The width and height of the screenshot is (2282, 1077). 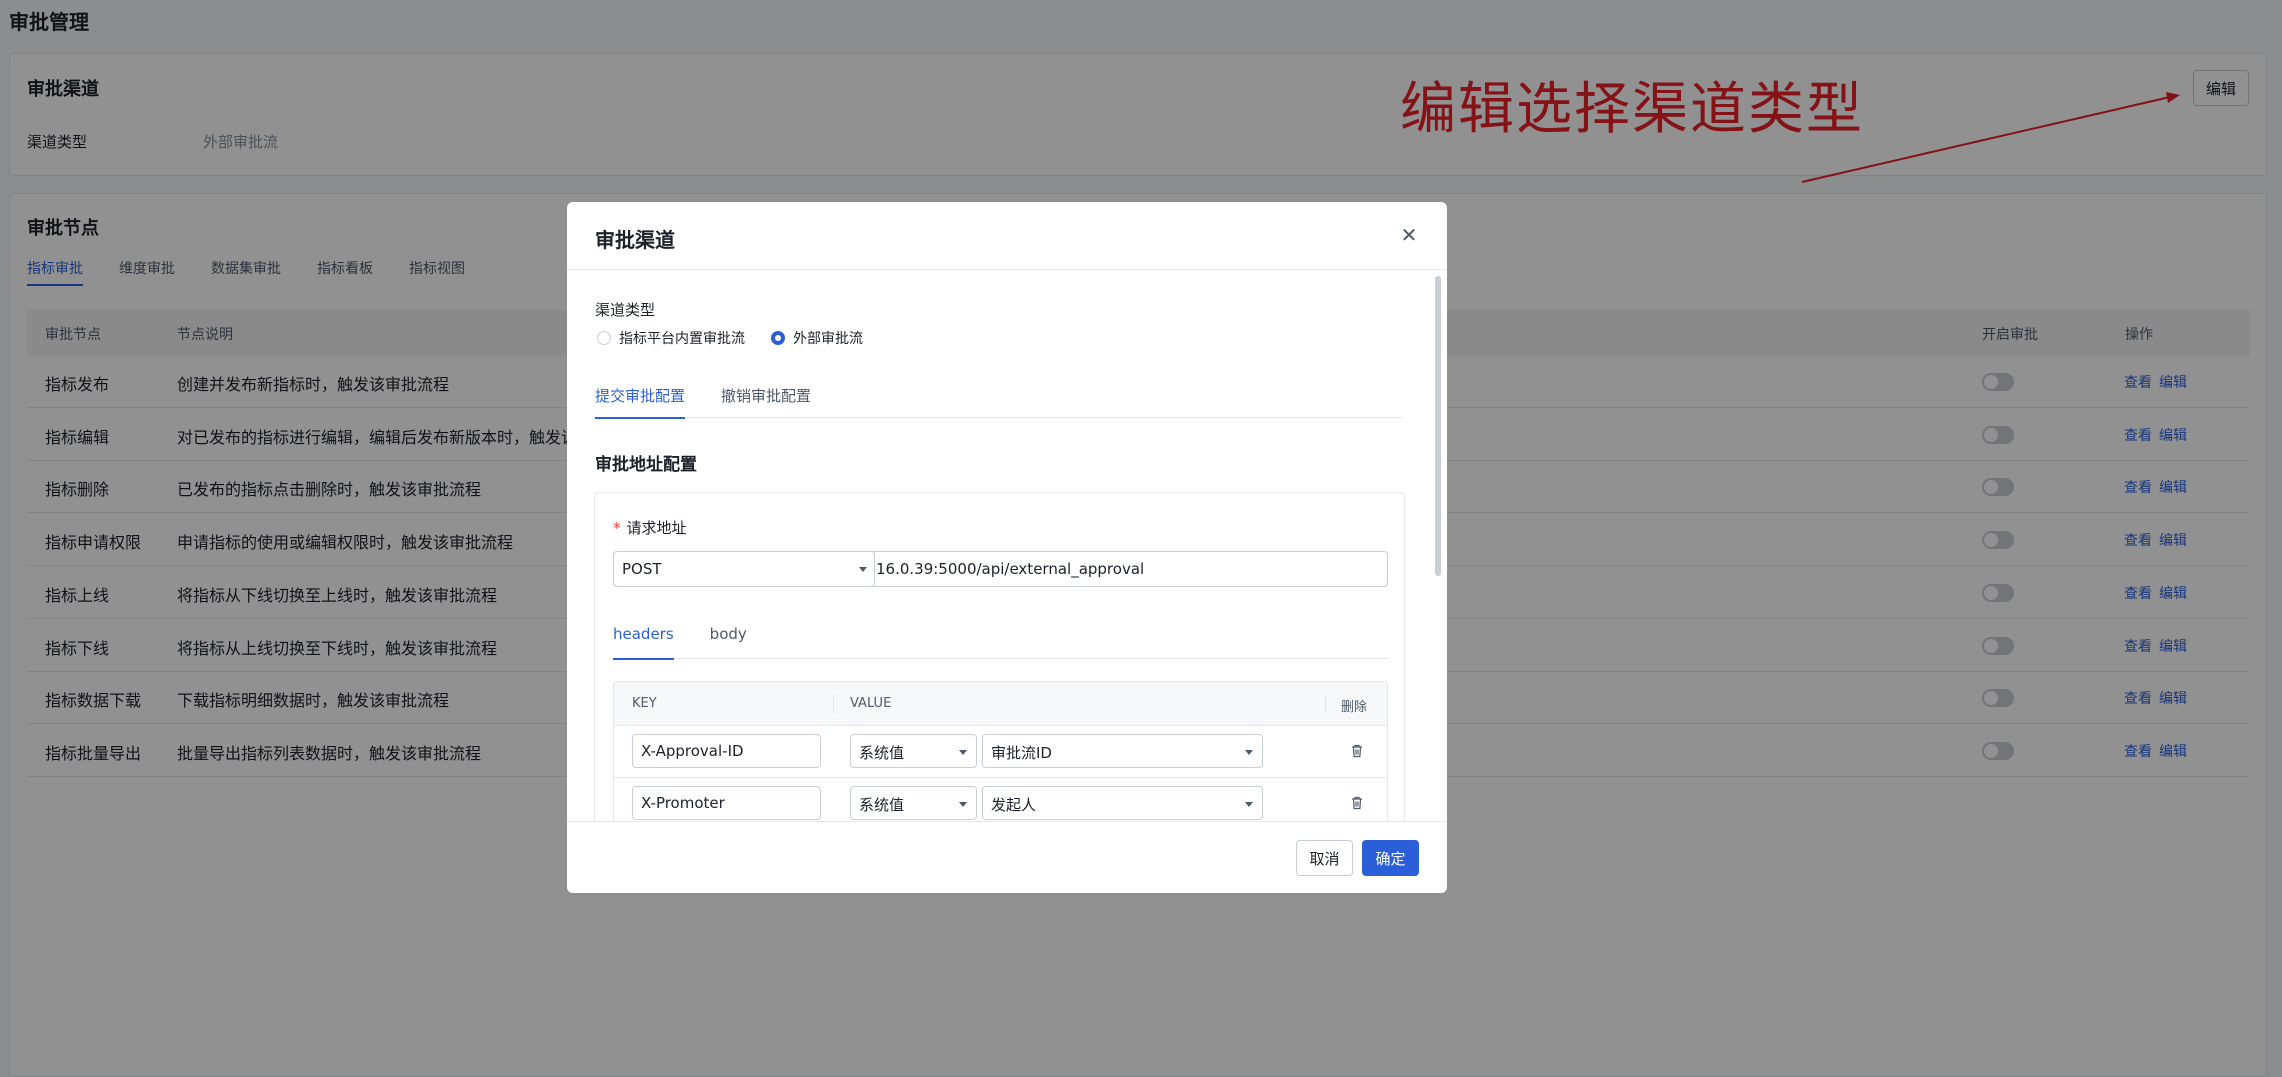 What do you see at coordinates (744, 569) in the screenshot?
I see `method-select: POST` at bounding box center [744, 569].